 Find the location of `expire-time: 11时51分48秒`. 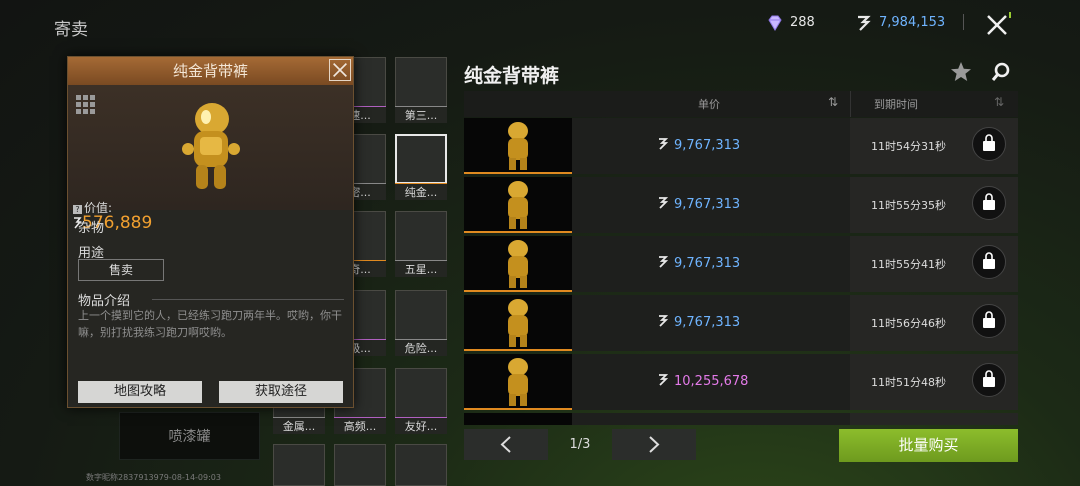

expire-time: 11时51分48秒 is located at coordinates (908, 382).